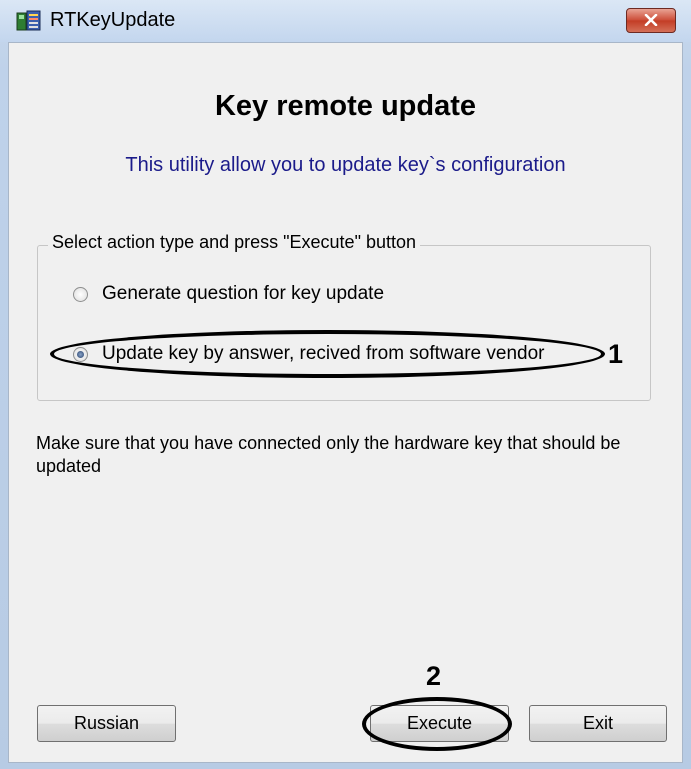  Describe the element at coordinates (345, 106) in the screenshot. I see `page-title: Key remote update` at that location.